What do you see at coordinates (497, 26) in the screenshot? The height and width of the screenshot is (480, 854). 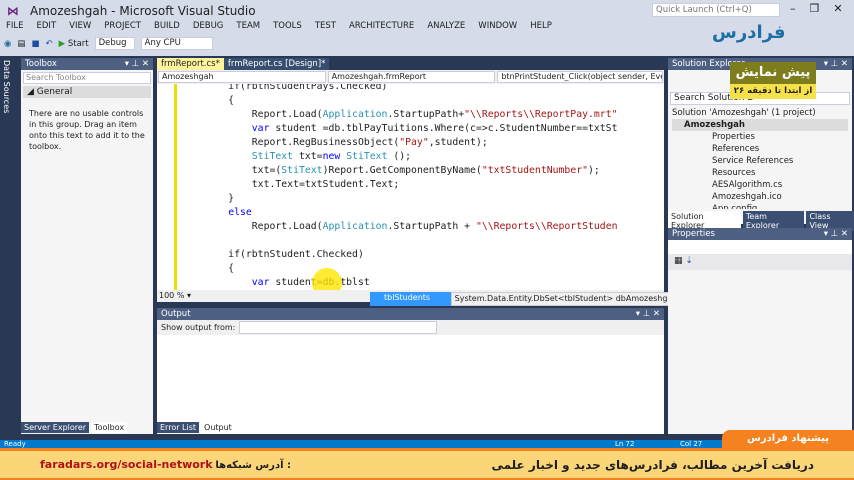 I see `menu-window: WINDOW` at bounding box center [497, 26].